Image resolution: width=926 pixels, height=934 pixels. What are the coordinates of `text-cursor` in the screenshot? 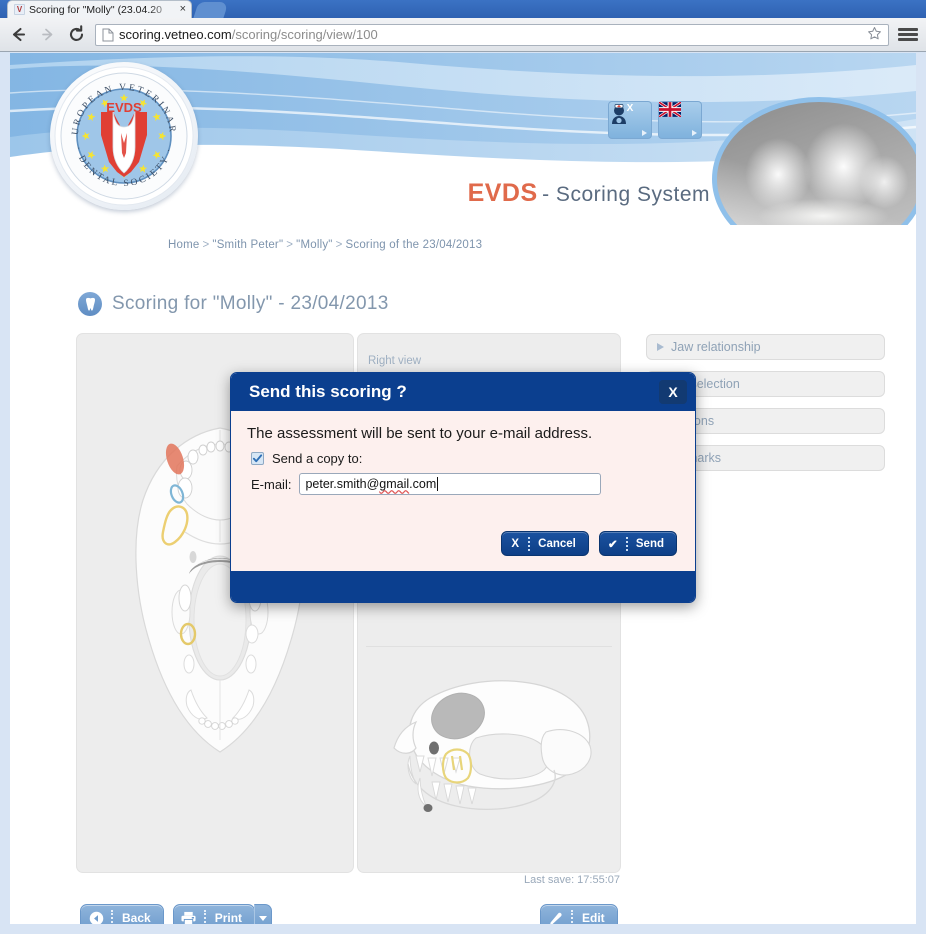 It's located at (438, 484).